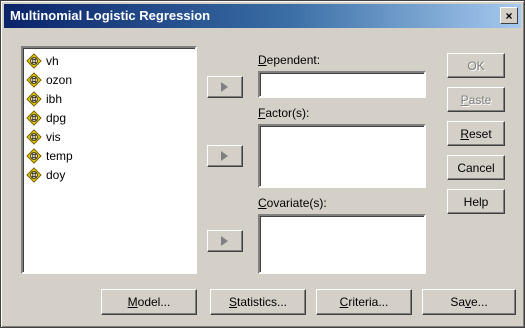 This screenshot has width=525, height=328. Describe the element at coordinates (59, 79) in the screenshot. I see `variable-name: ozon` at that location.